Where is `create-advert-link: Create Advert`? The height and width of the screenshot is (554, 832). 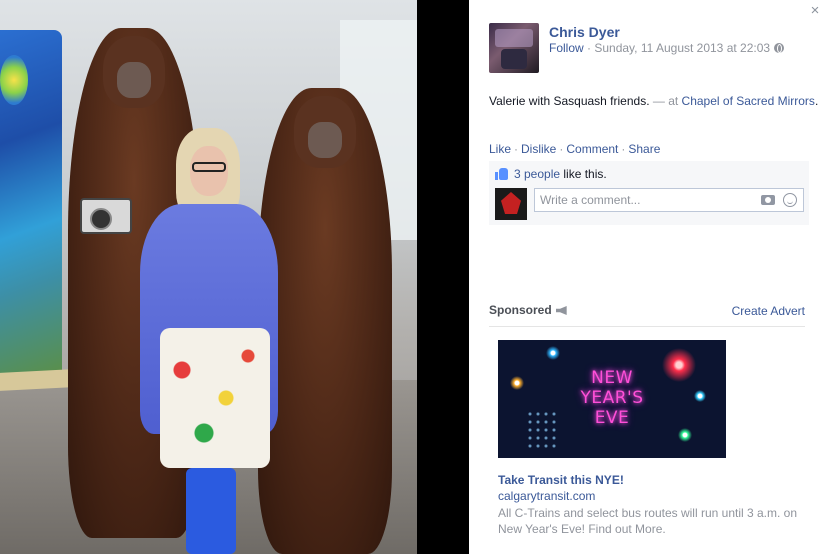 create-advert-link: Create Advert is located at coordinates (768, 311).